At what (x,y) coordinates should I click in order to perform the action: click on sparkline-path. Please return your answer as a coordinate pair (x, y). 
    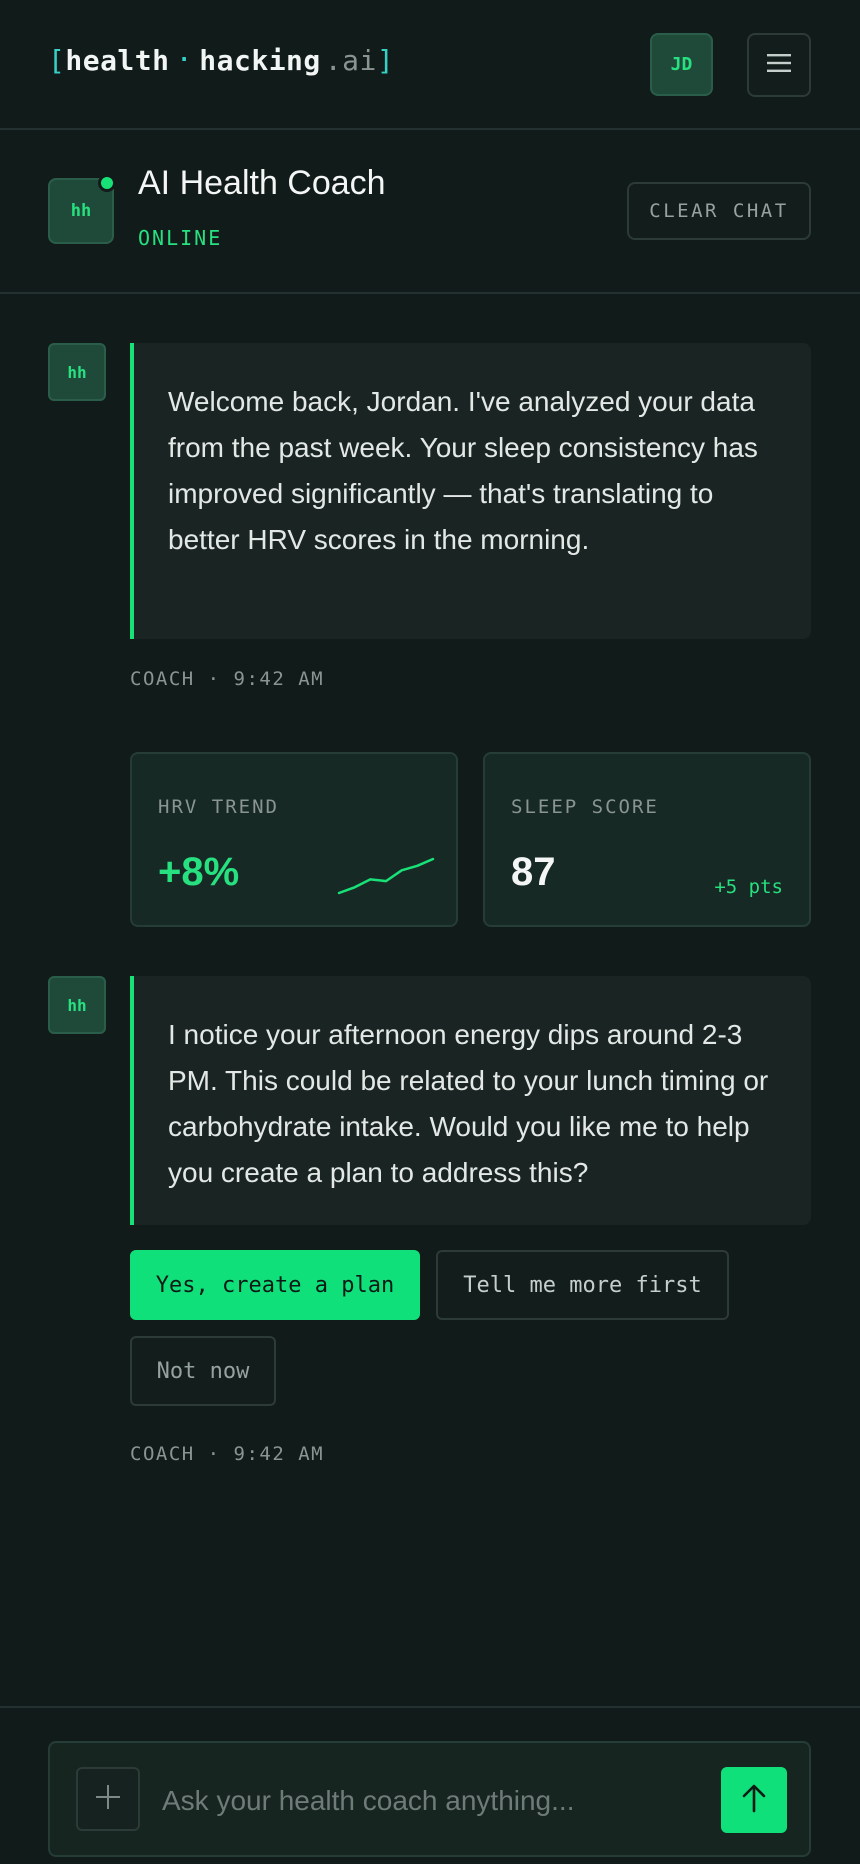
    Looking at the image, I should click on (386, 876).